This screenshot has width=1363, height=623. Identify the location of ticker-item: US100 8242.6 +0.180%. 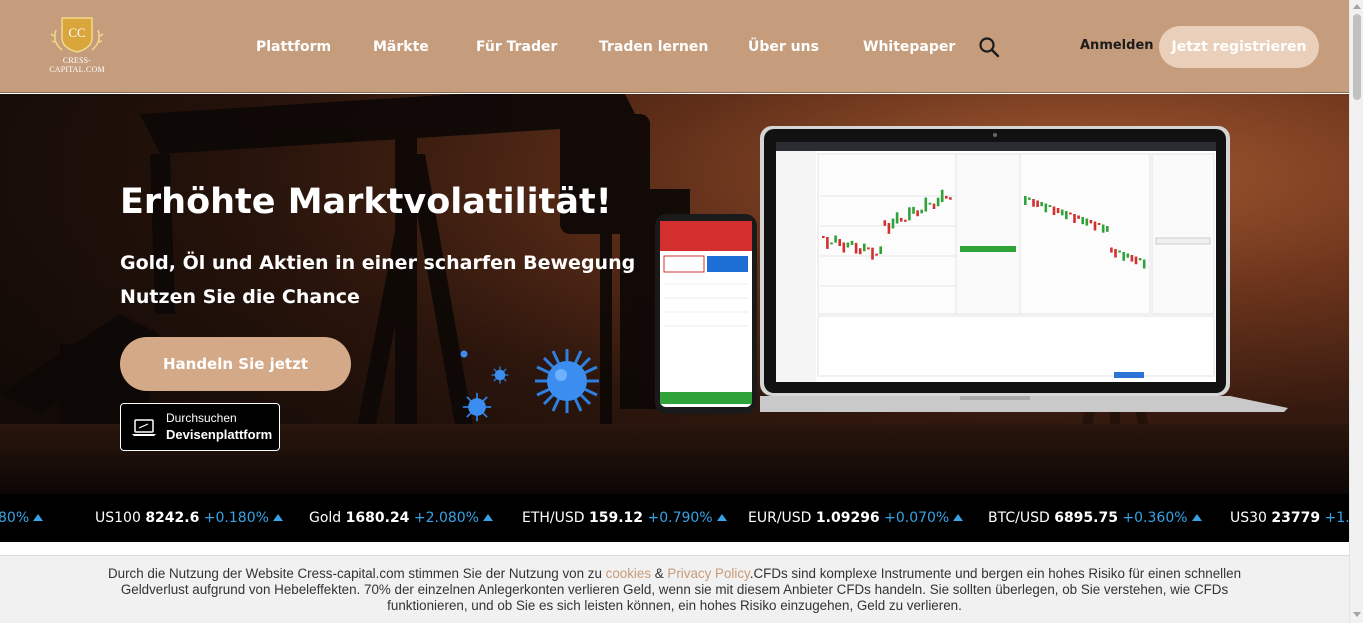
(189, 518).